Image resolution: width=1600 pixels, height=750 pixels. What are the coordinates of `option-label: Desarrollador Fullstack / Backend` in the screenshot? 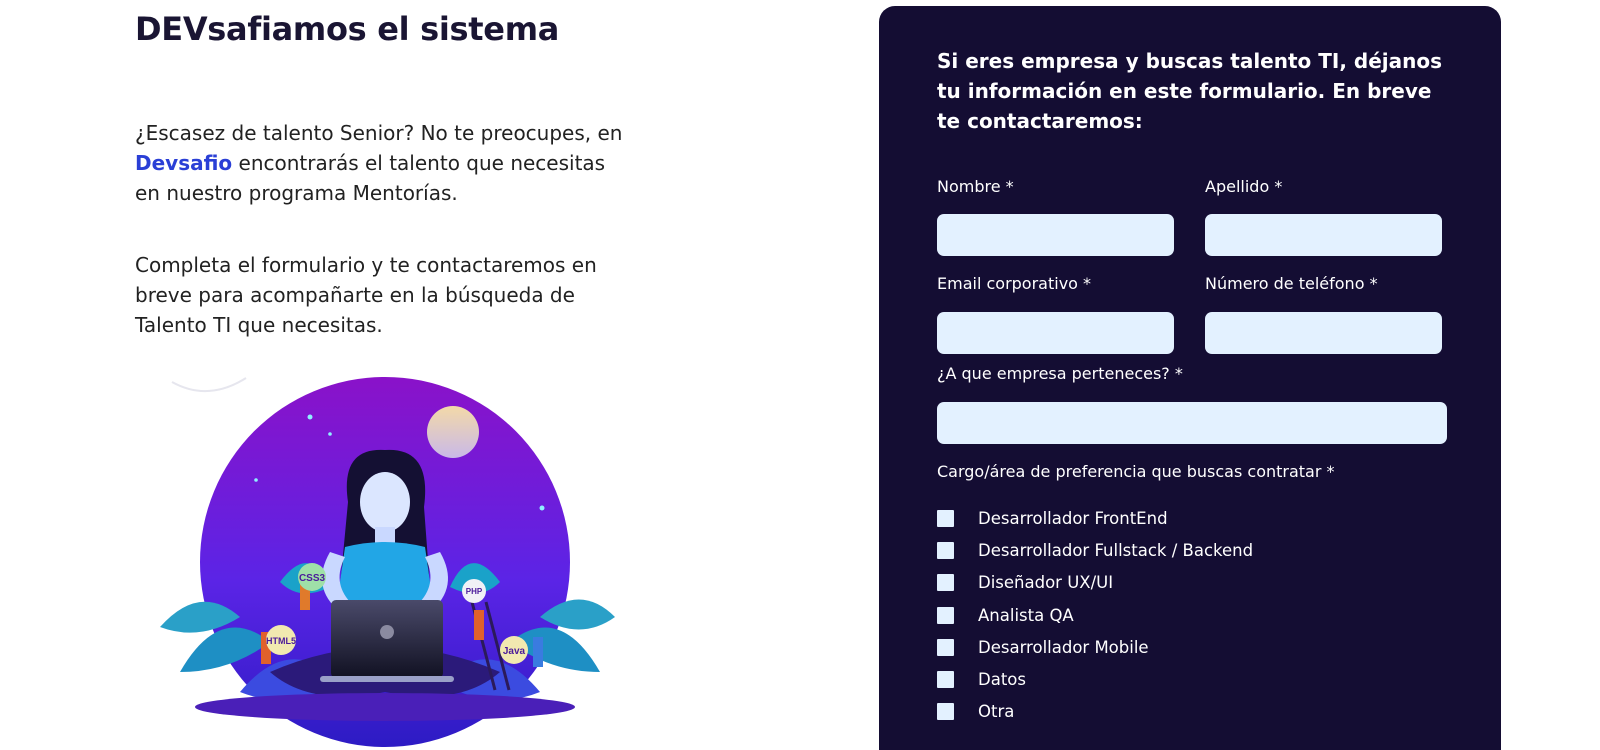 It's located at (1116, 550).